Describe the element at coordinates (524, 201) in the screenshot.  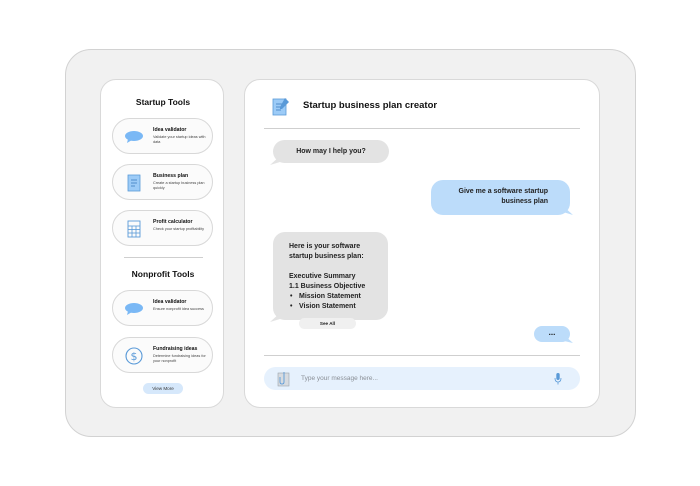
I see `user-message-line: business plan` at that location.